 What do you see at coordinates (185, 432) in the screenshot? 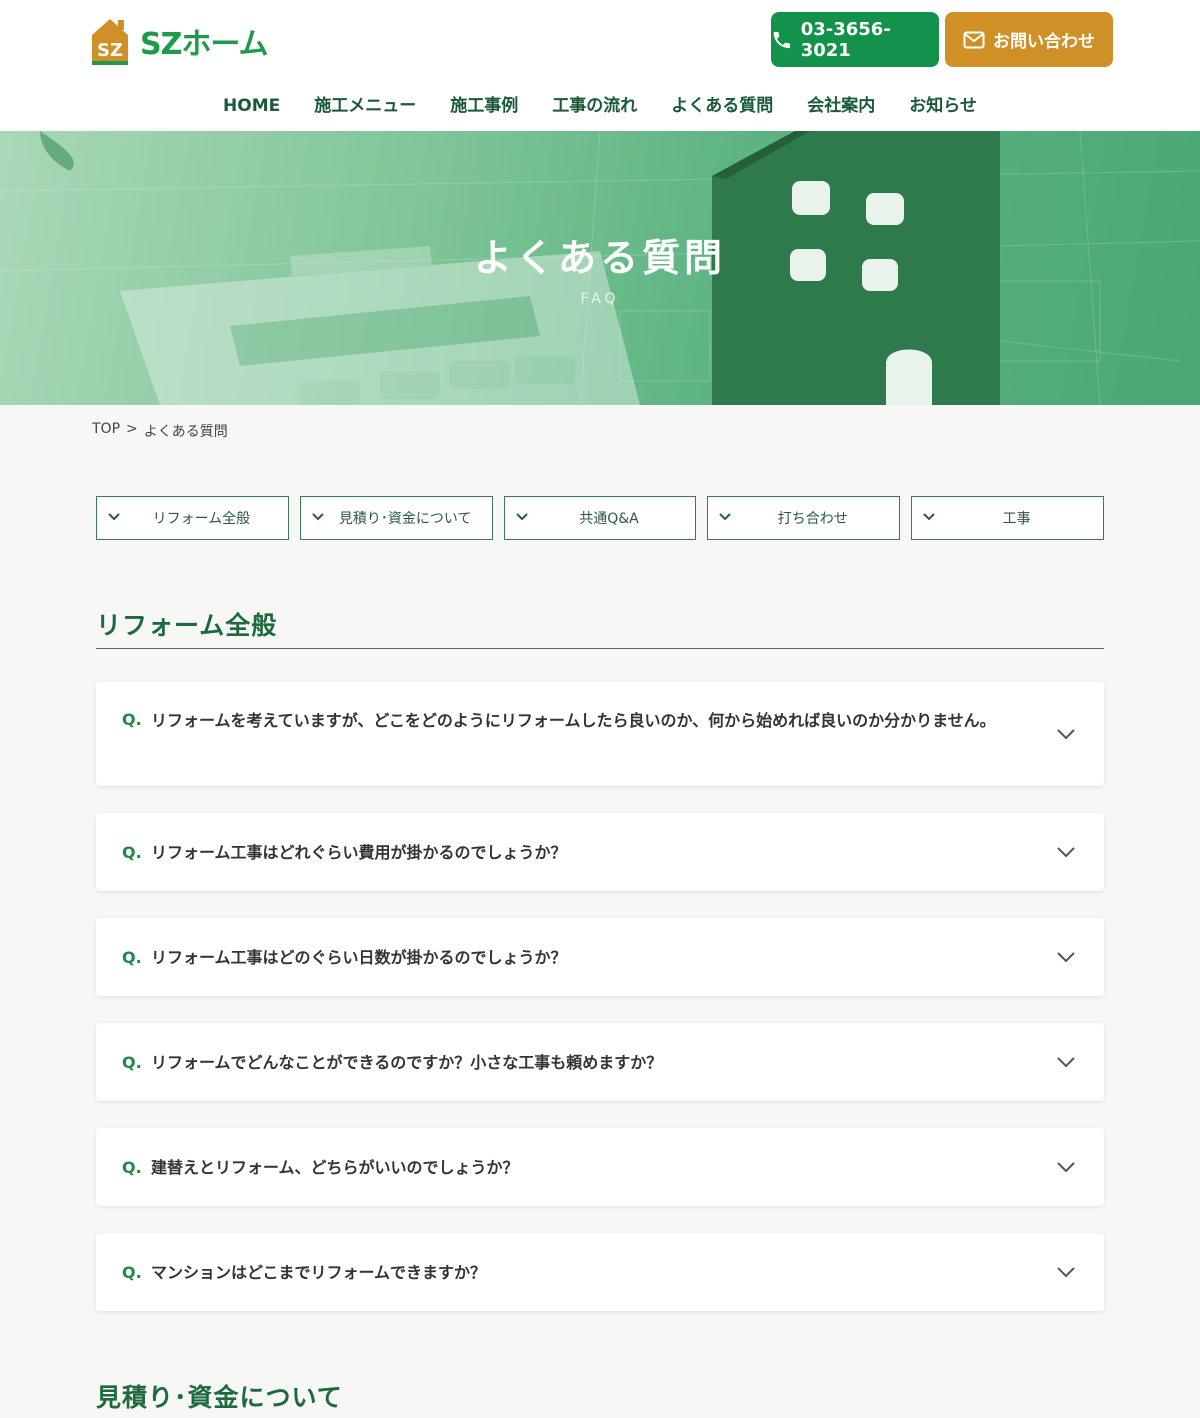
I see `breadcrumb-current: よくある質問` at bounding box center [185, 432].